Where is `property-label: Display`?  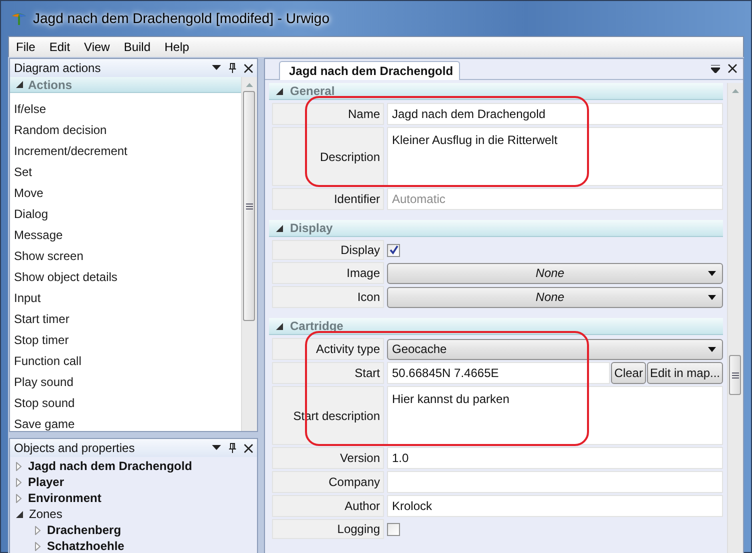
property-label: Display is located at coordinates (360, 250).